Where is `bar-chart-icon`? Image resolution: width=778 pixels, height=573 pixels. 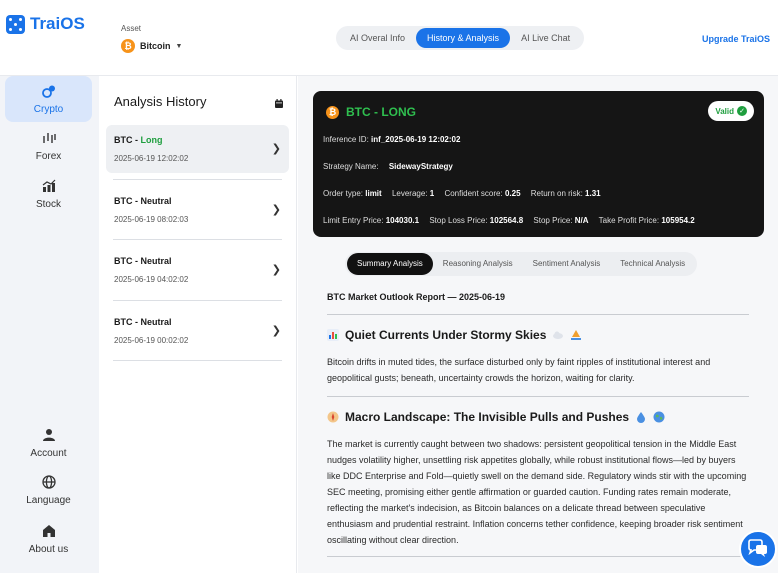
bar-chart-icon is located at coordinates (333, 335).